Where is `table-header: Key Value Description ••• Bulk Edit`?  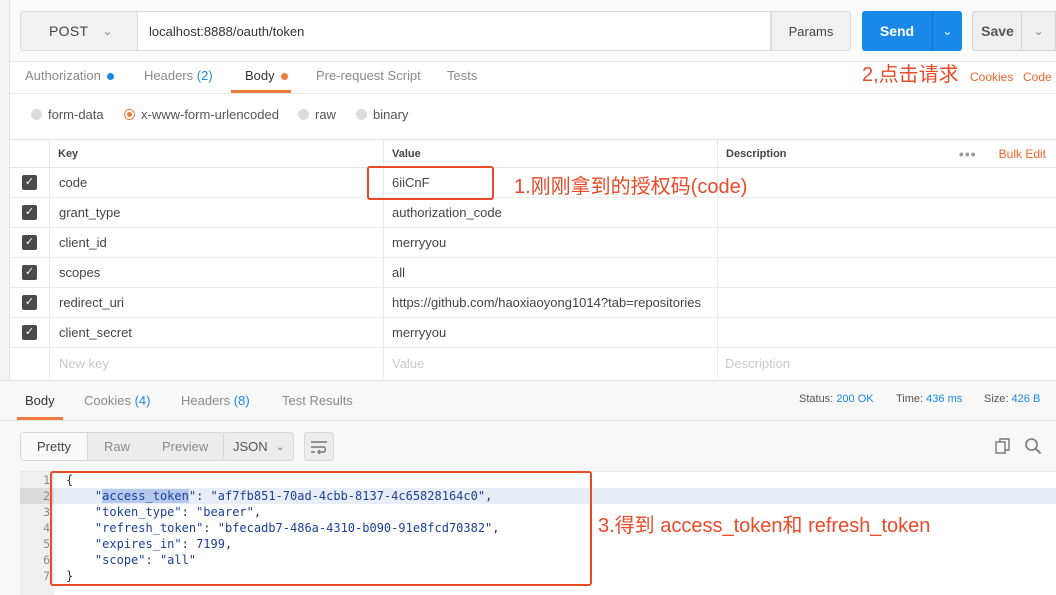 table-header: Key Value Description ••• Bulk Edit is located at coordinates (533, 153).